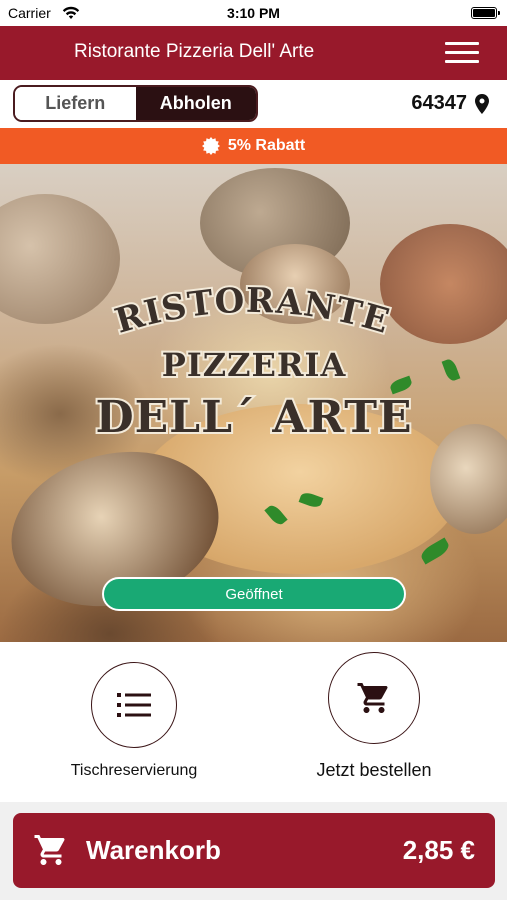 This screenshot has height=900, width=507. I want to click on cart-label: Warenkorb, so click(153, 850).